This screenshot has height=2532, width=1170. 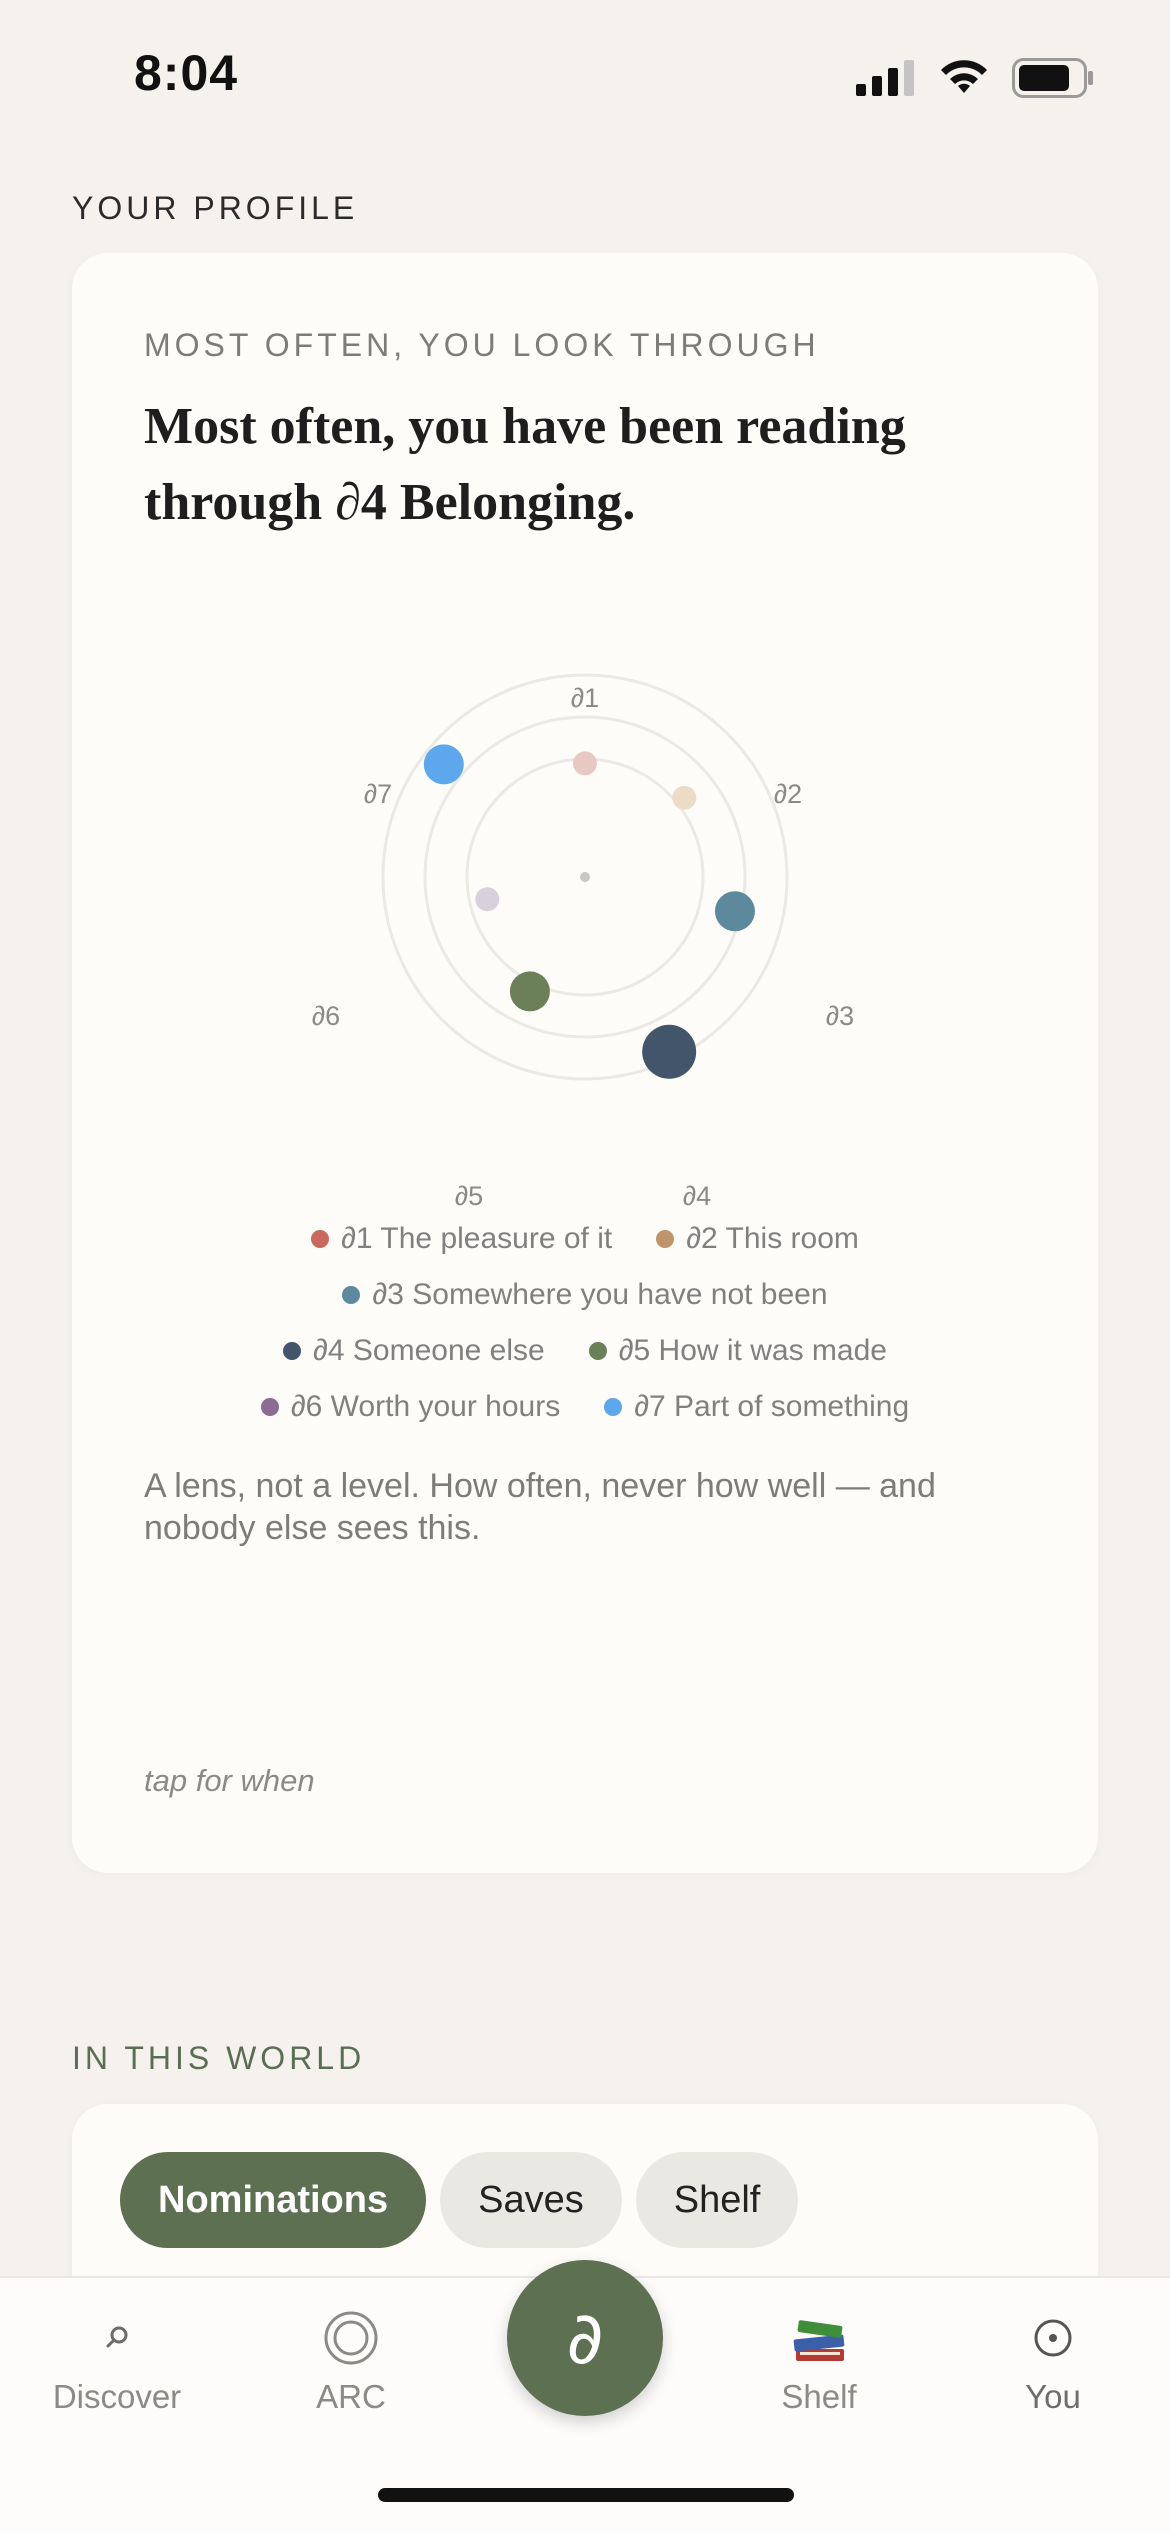 I want to click on section-label-profile: YOUR PROFILE, so click(x=215, y=208).